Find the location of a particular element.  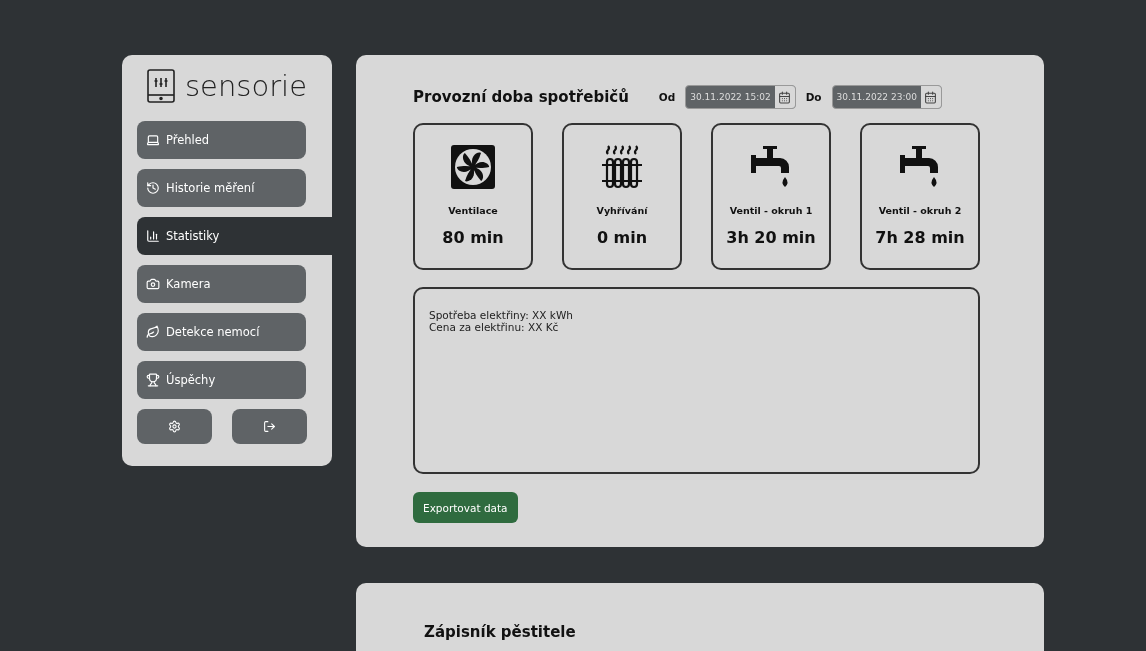

summary-line: Spotřeba elektřiny: XX kWh is located at coordinates (501, 315).